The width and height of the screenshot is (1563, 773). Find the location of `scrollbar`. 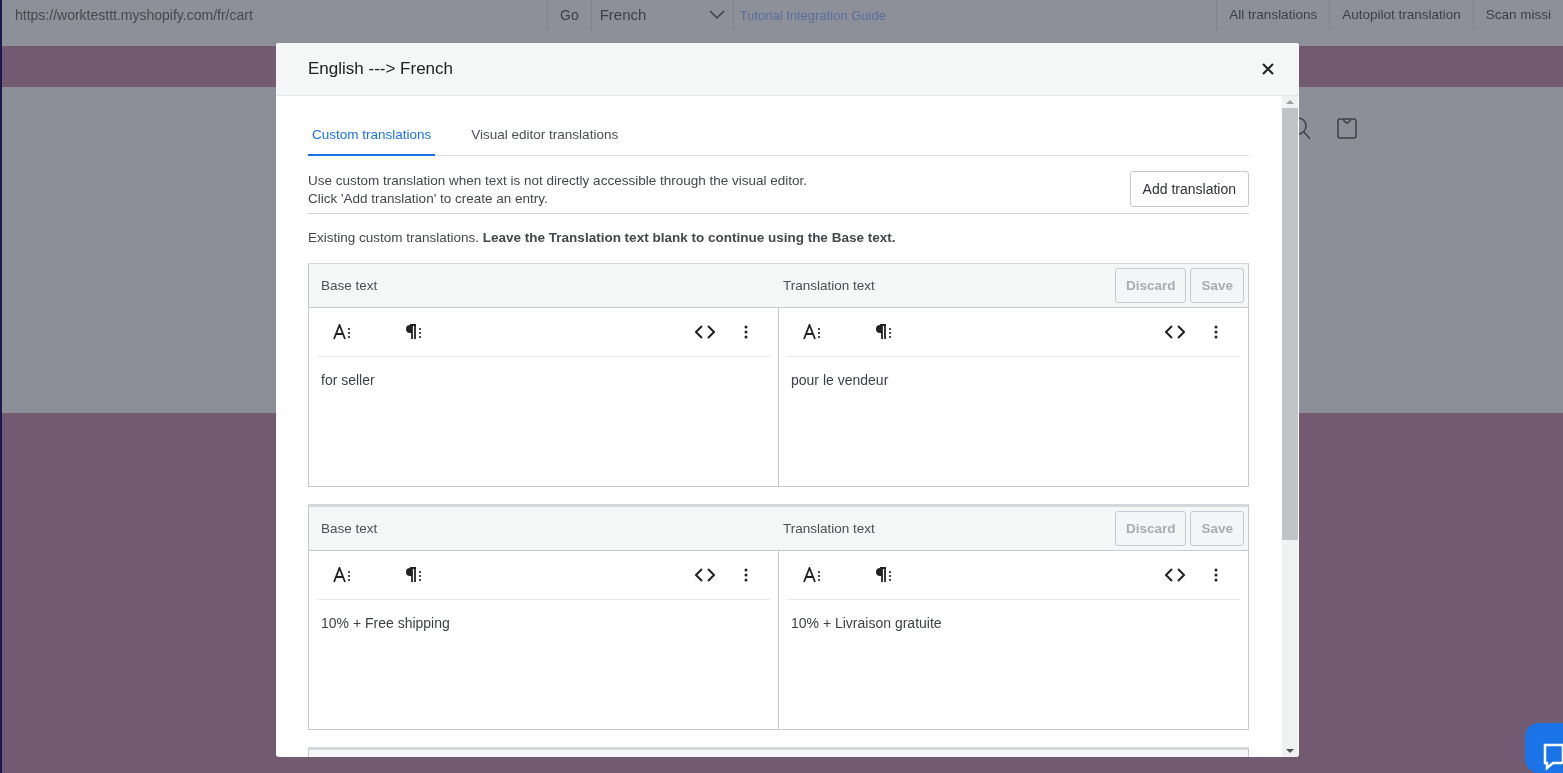

scrollbar is located at coordinates (1290, 426).